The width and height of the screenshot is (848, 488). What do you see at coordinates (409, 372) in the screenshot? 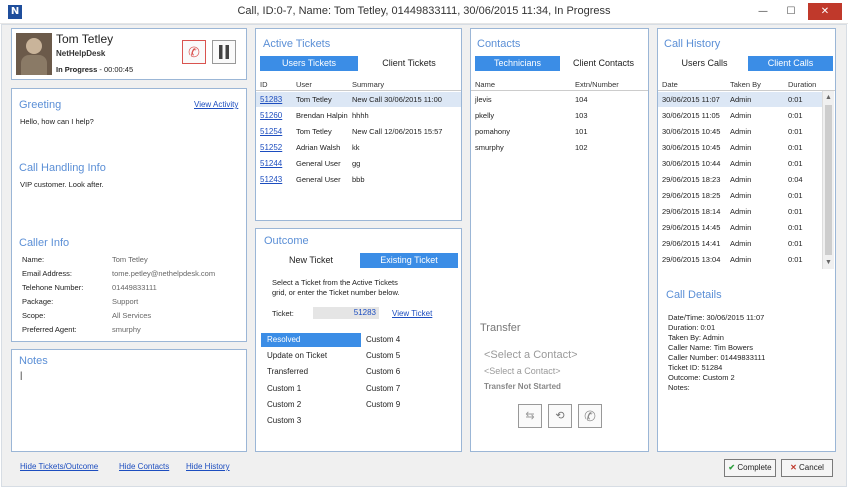
I see `outcome-option: Custom 6` at bounding box center [409, 372].